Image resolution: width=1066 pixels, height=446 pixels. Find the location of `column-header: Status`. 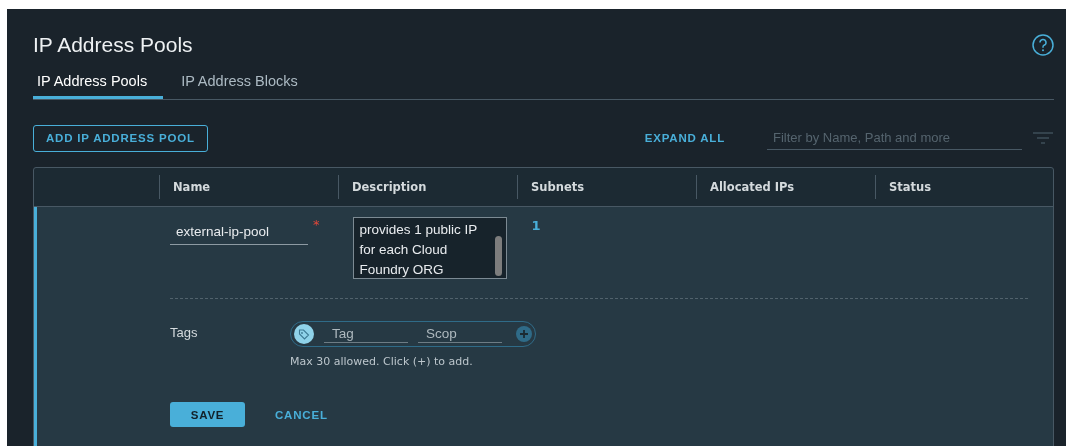

column-header: Status is located at coordinates (964, 187).